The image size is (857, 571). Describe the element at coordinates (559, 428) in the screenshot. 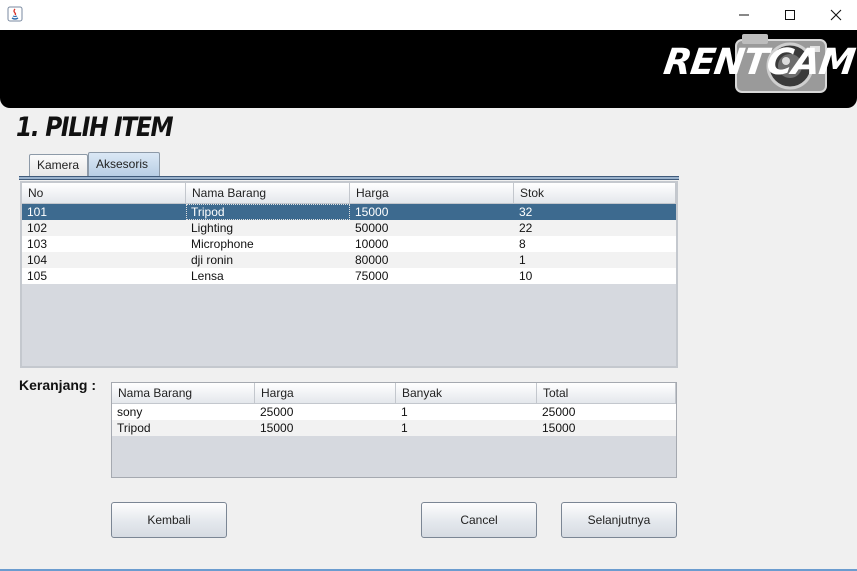

I see `cell-total: 15000` at that location.